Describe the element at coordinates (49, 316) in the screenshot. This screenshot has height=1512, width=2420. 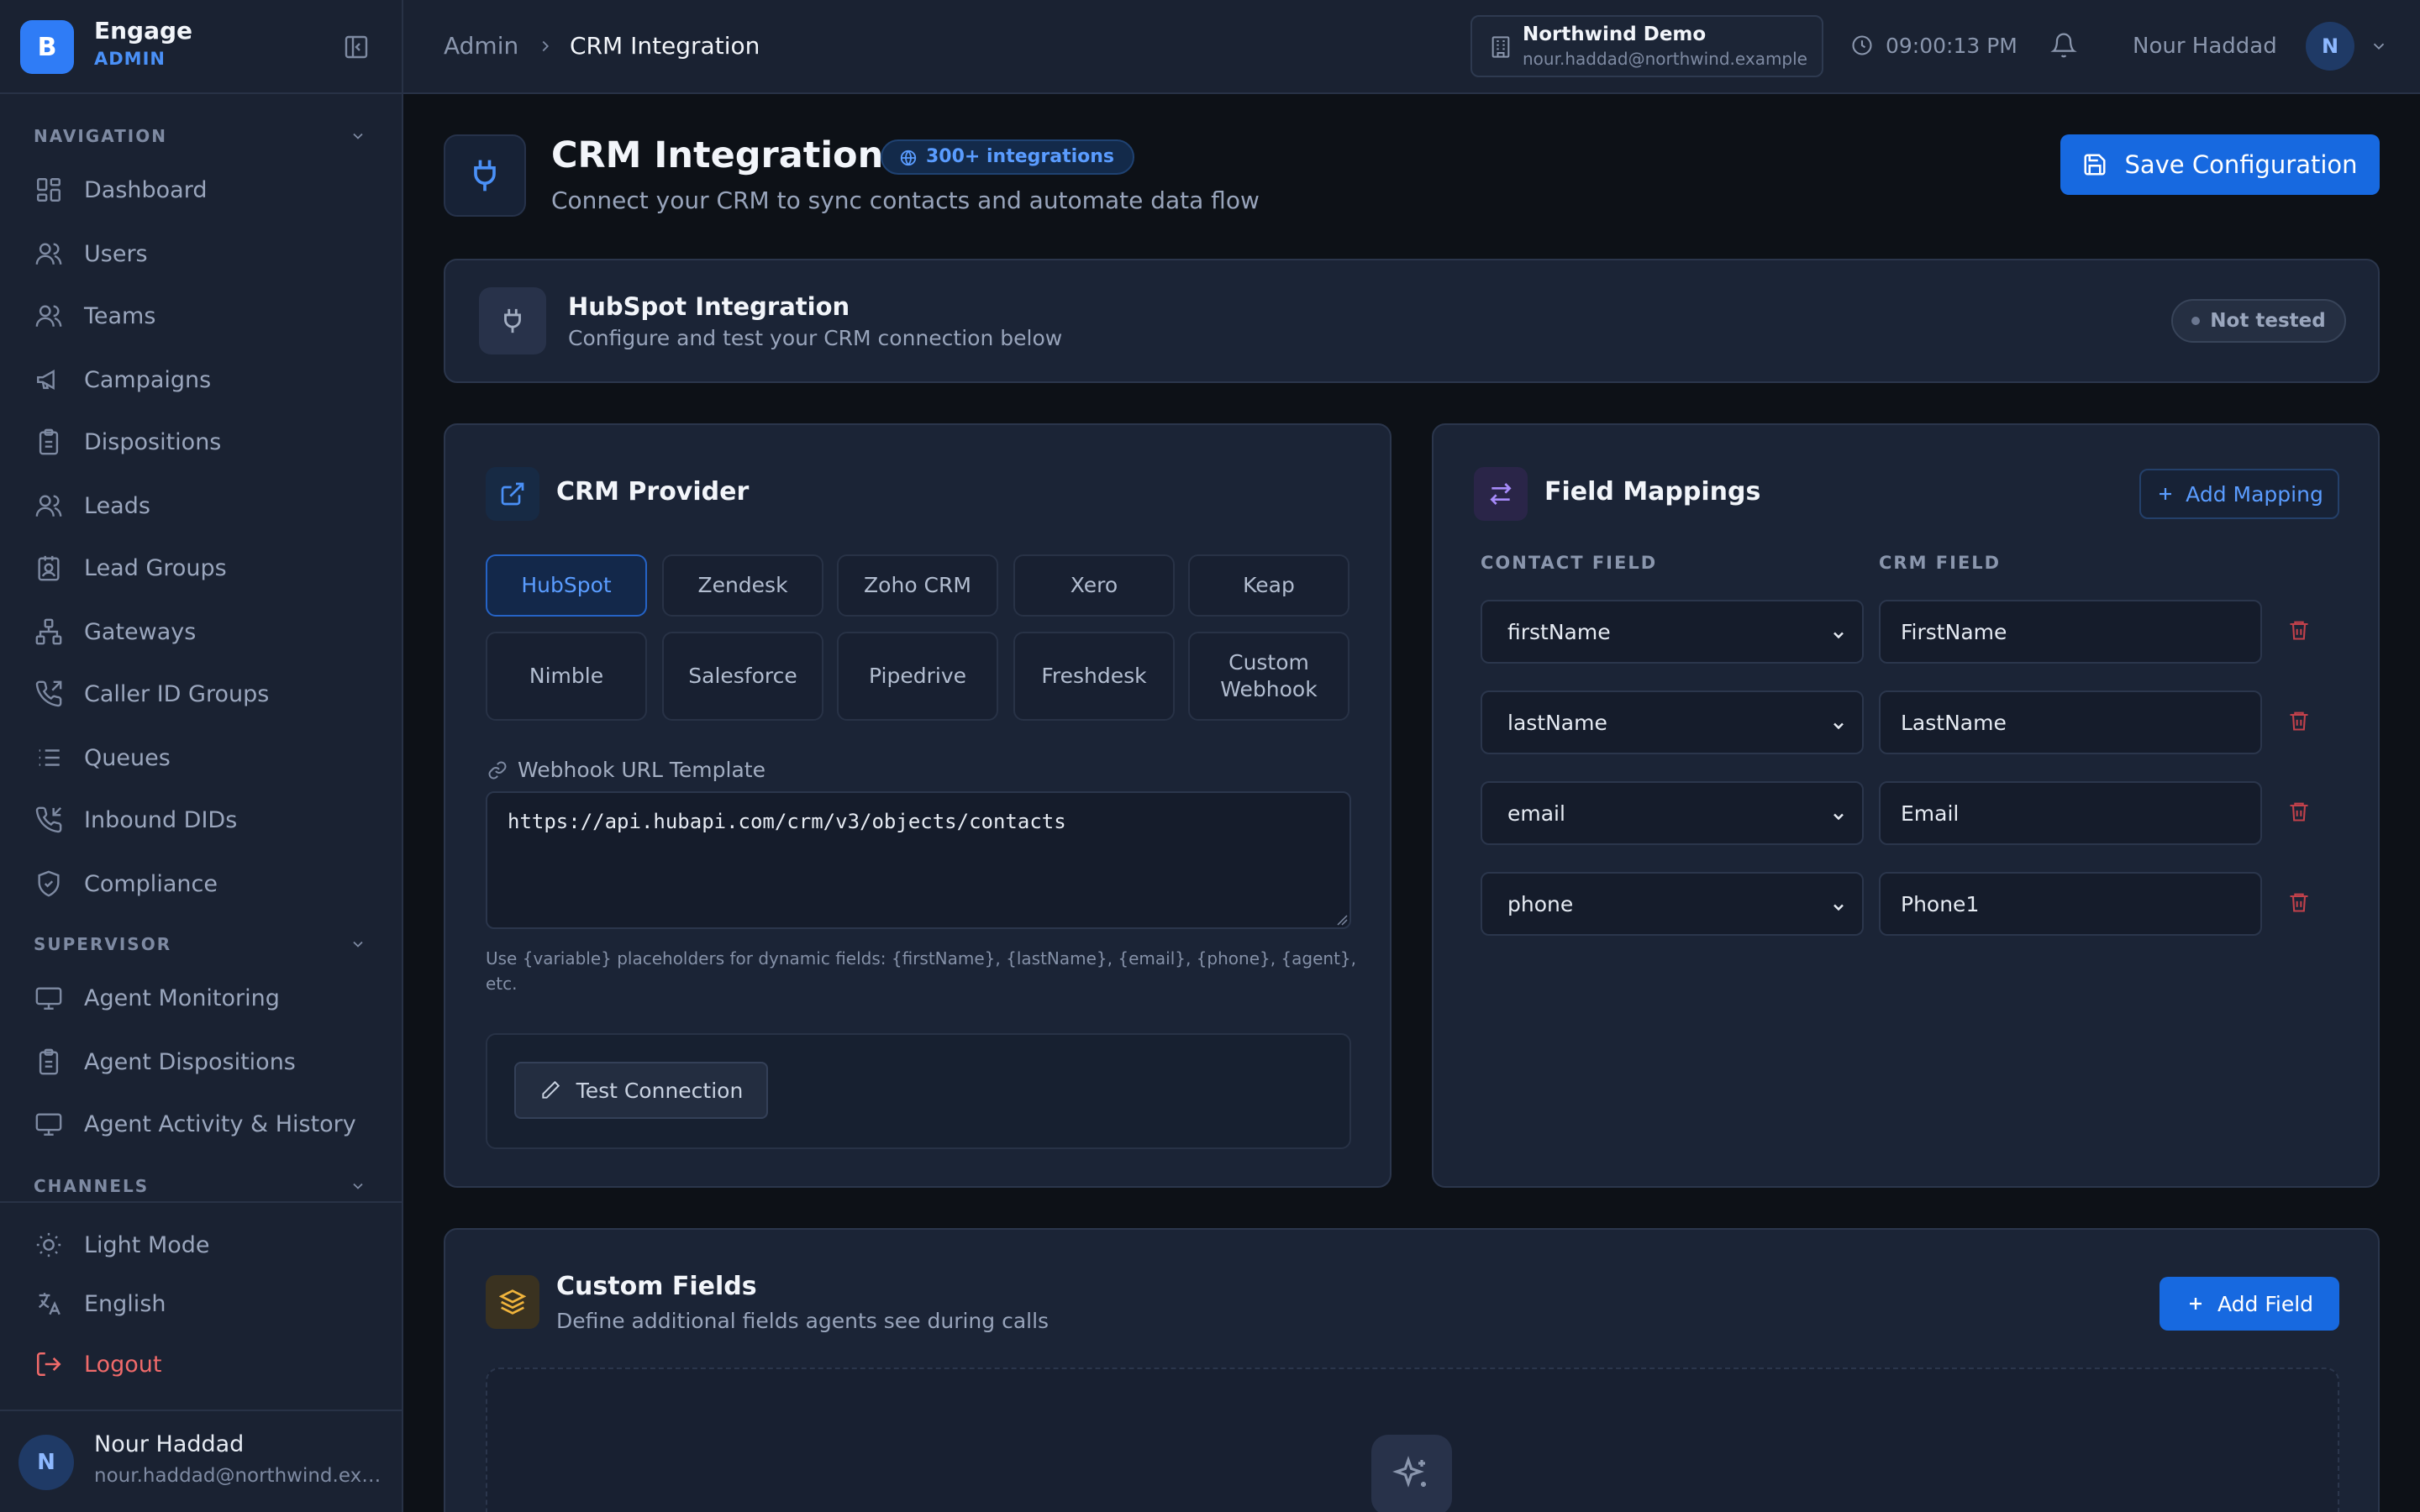
I see `team-icon` at that location.